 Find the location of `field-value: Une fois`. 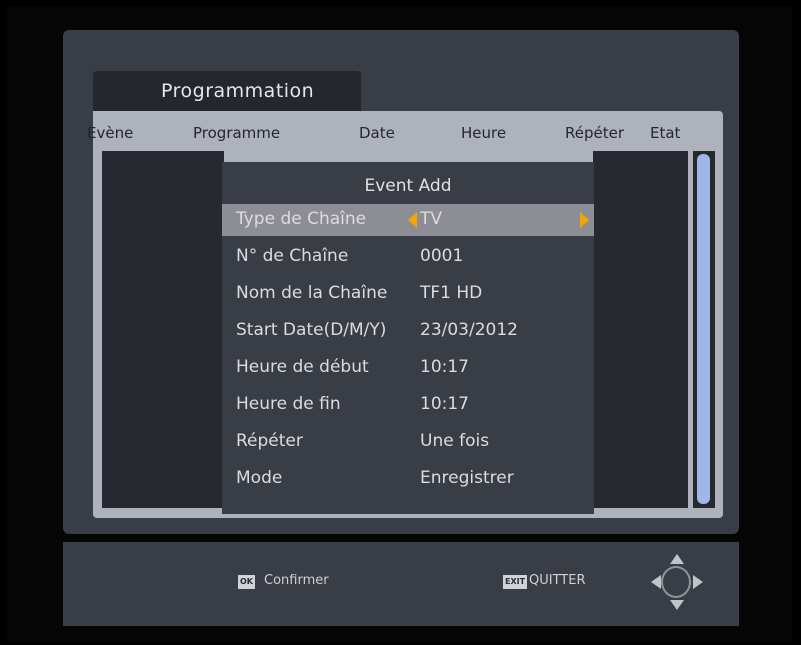

field-value: Une fois is located at coordinates (455, 441).